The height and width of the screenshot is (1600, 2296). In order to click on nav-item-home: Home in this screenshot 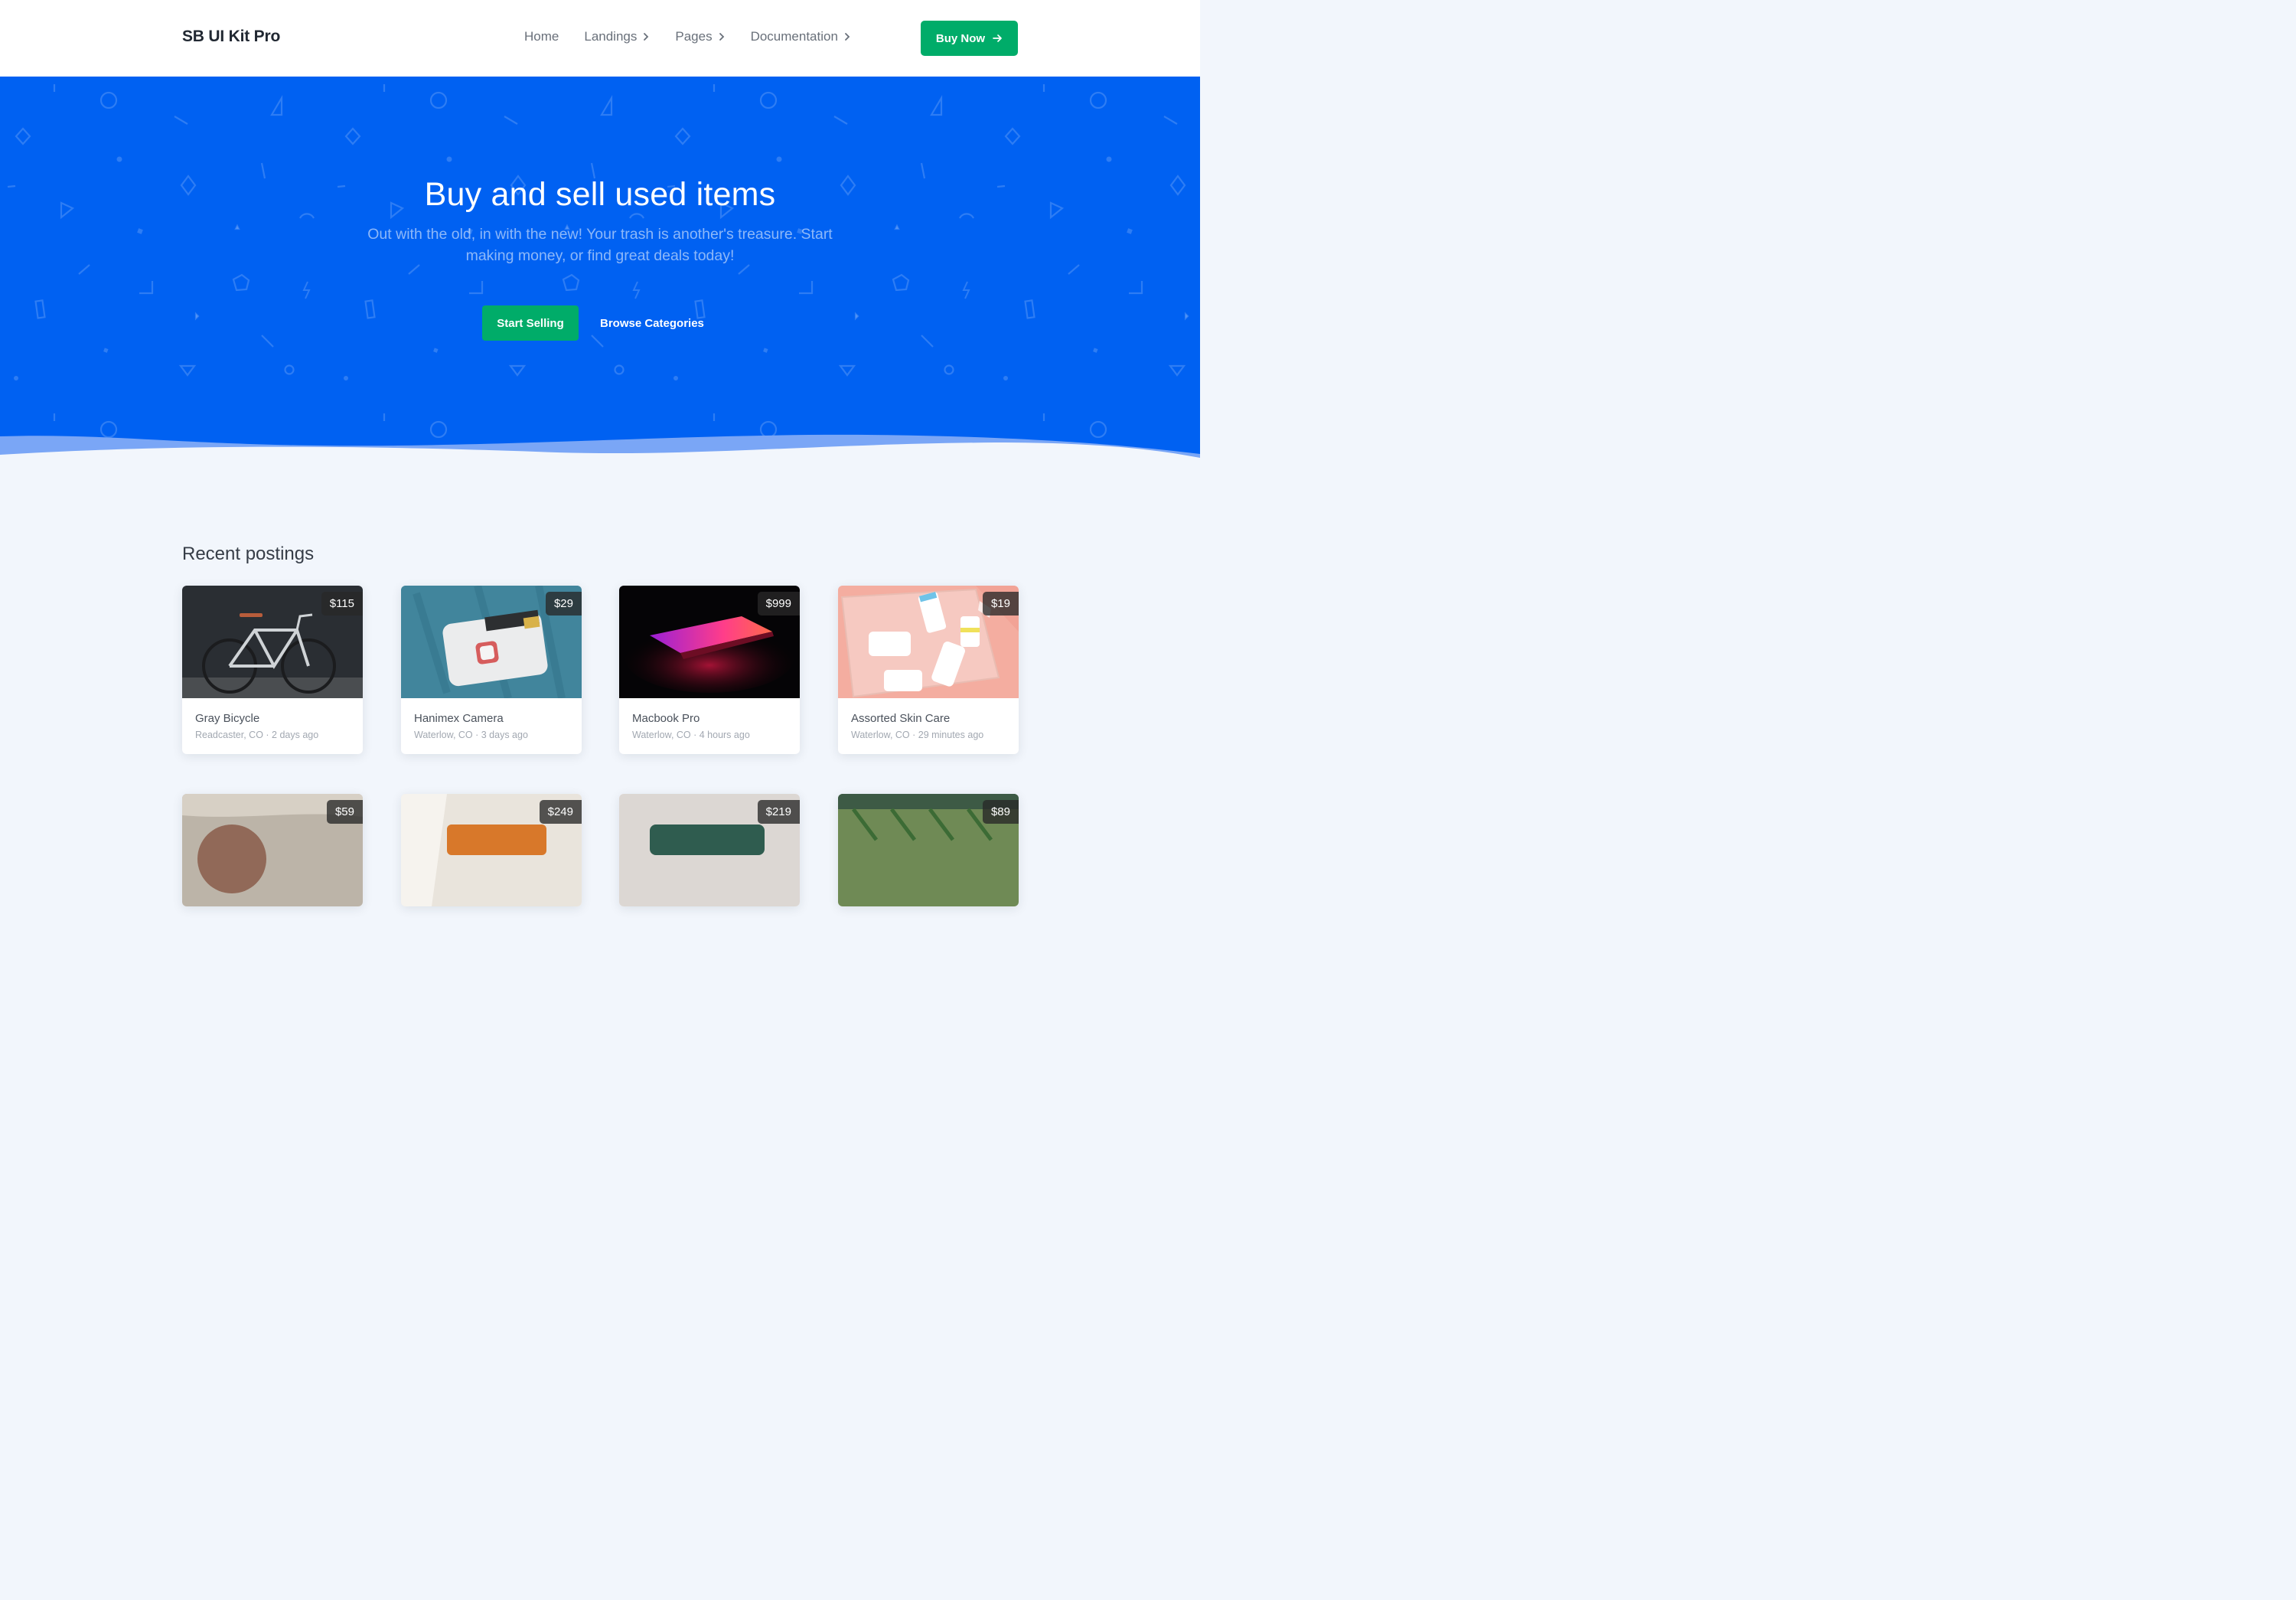, I will do `click(541, 36)`.